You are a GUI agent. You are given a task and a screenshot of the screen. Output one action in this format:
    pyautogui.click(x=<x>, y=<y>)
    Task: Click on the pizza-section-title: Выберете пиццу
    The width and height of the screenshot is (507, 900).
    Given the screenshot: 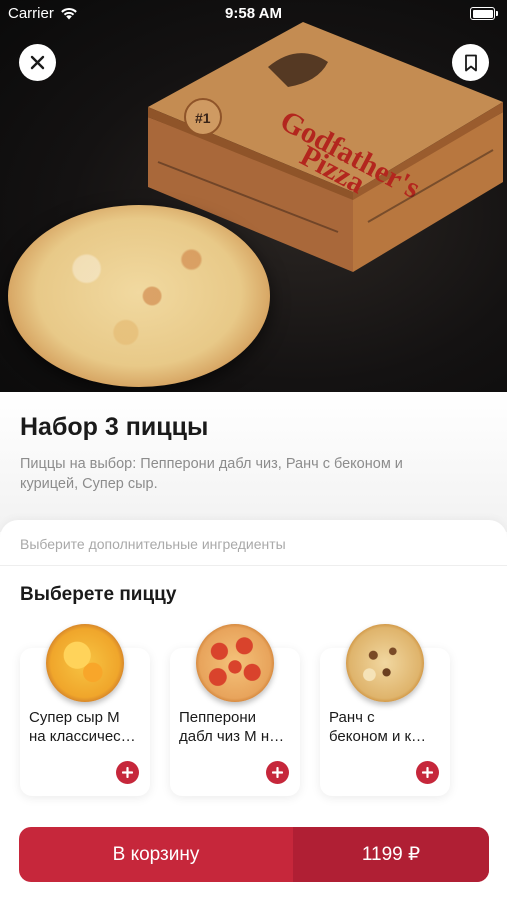 What is the action you would take?
    pyautogui.click(x=98, y=594)
    